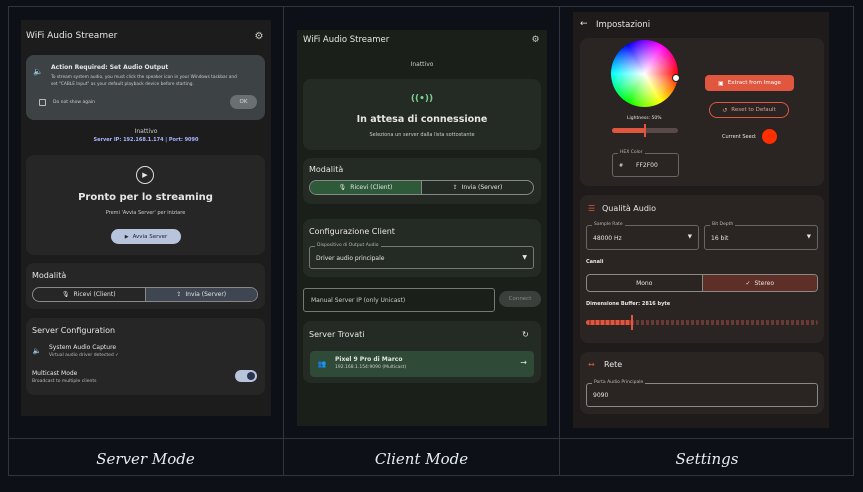 Image resolution: width=863 pixels, height=492 pixels. Describe the element at coordinates (422, 119) in the screenshot. I see `waiting-title: In attesa di connessione` at that location.